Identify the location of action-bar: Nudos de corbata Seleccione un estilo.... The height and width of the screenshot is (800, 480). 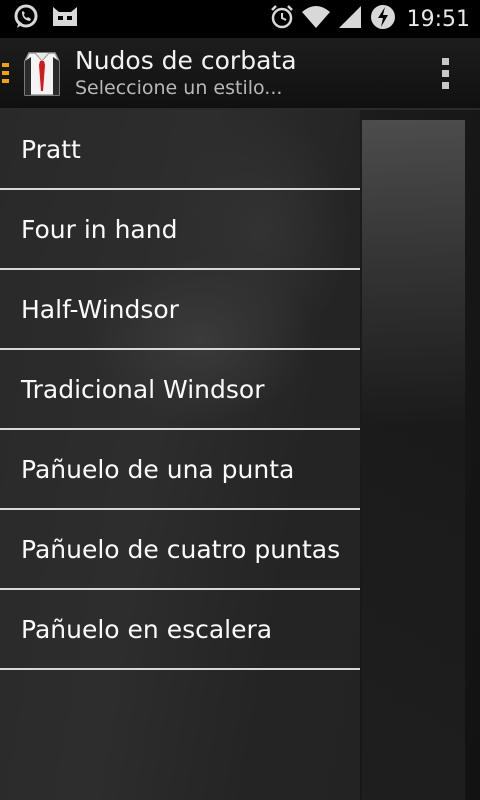
(240, 74).